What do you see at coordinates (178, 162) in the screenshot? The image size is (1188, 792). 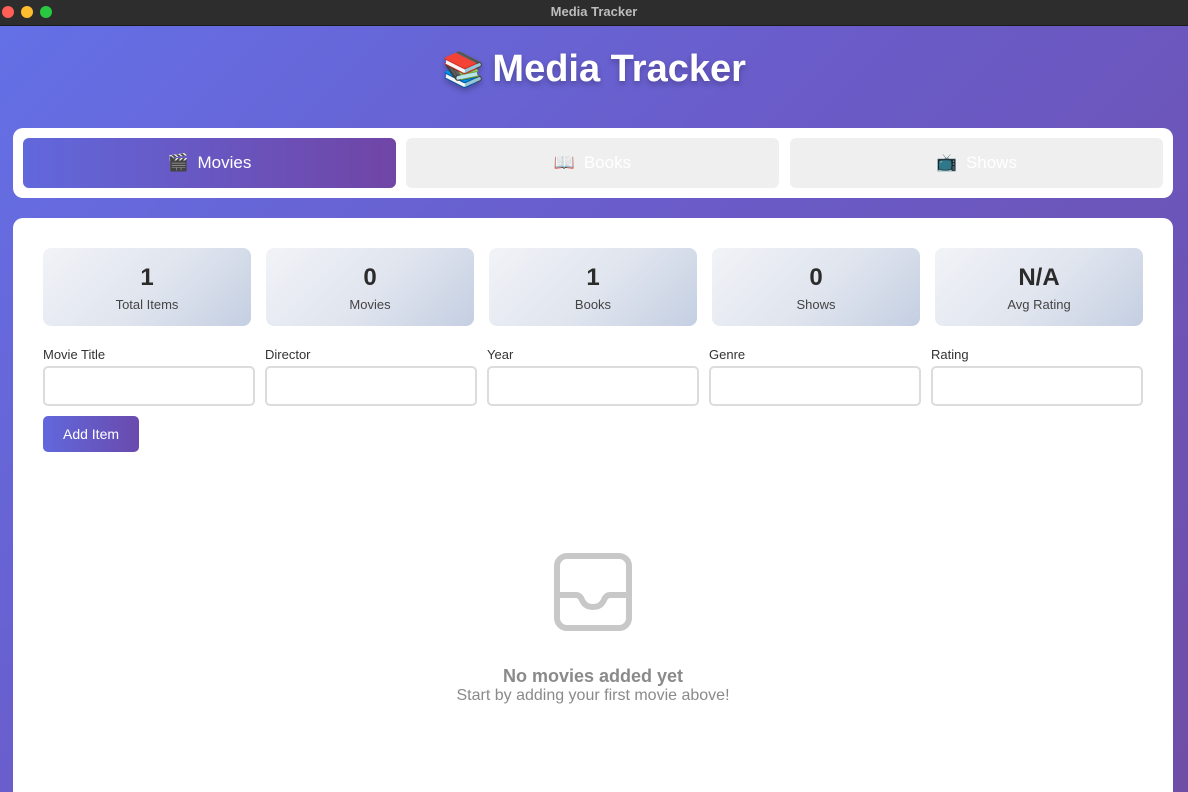 I see `clapperboard-icon: 🎬` at bounding box center [178, 162].